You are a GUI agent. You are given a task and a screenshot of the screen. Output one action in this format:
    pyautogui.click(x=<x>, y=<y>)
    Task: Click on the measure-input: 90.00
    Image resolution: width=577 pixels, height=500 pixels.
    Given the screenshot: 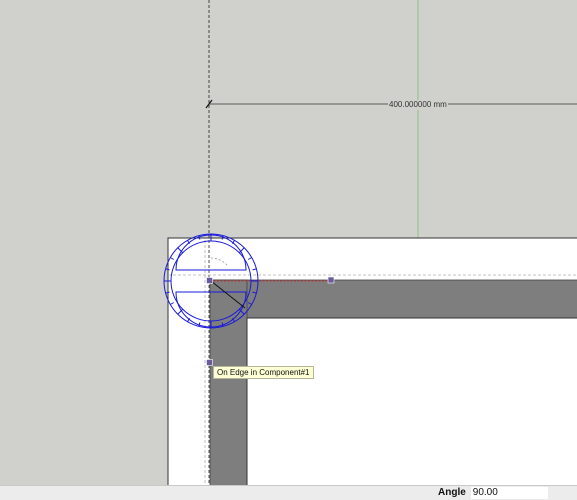 What is the action you would take?
    pyautogui.click(x=509, y=493)
    